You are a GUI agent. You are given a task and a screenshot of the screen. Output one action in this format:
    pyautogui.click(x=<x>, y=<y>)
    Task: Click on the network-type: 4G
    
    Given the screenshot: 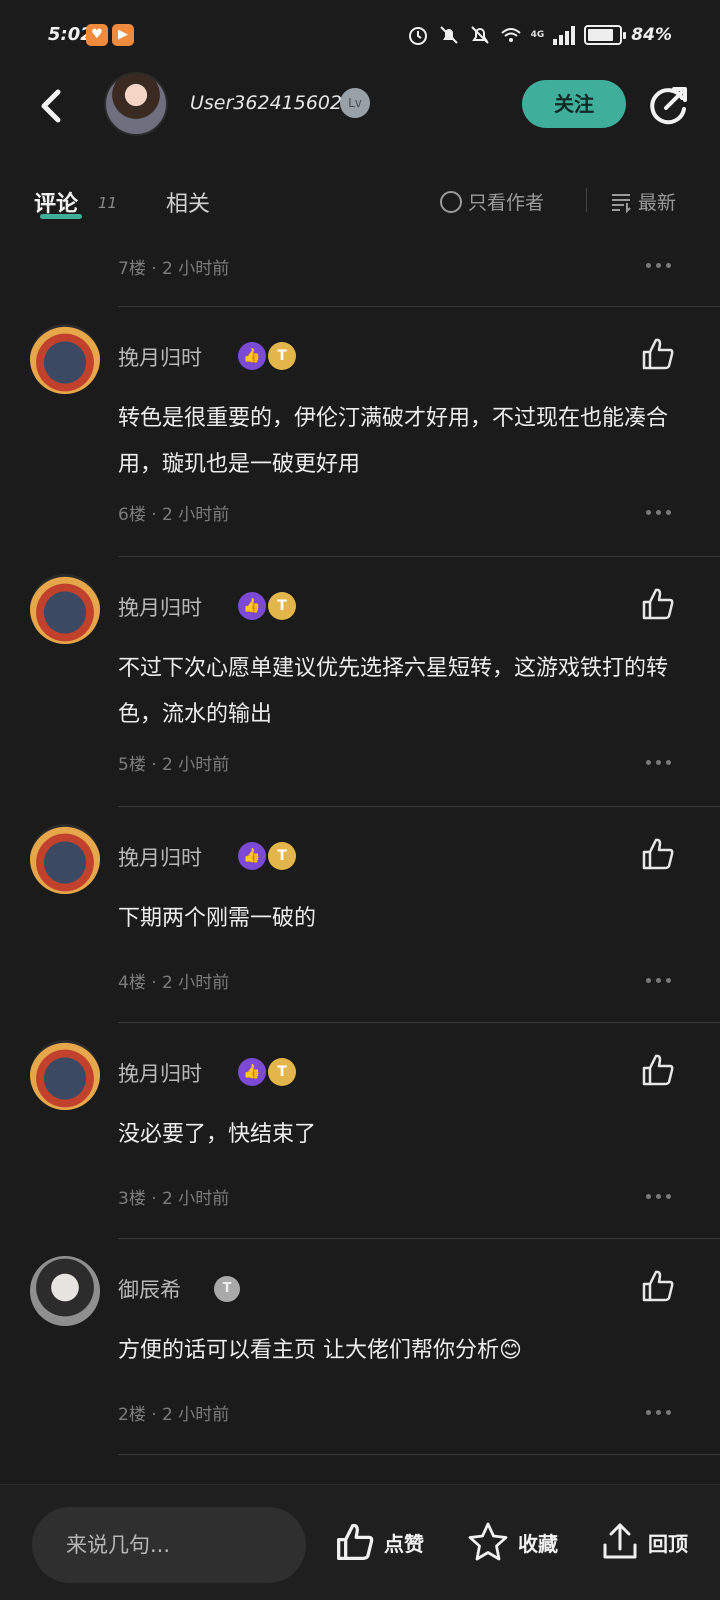 What is the action you would take?
    pyautogui.click(x=537, y=35)
    